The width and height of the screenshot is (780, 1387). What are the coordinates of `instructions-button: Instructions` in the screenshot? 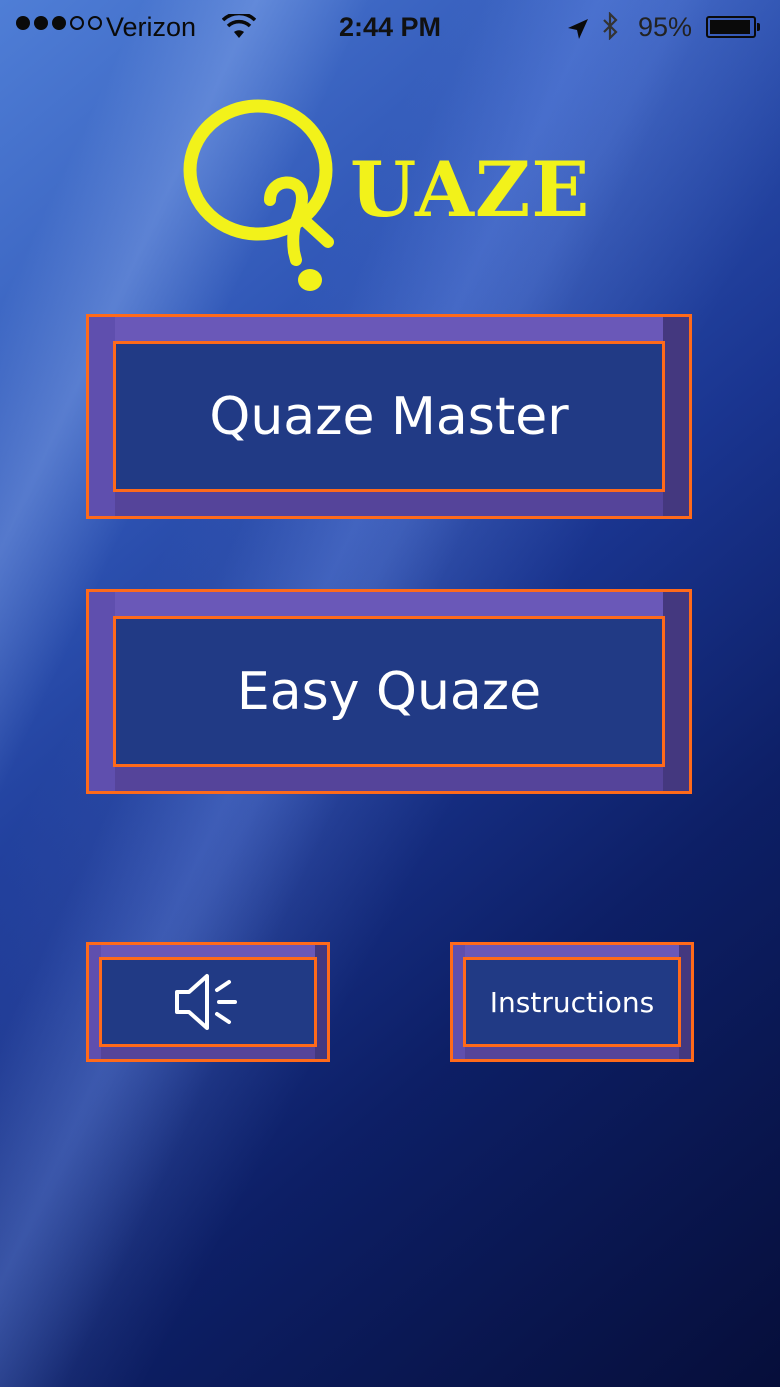 It's located at (572, 1002).